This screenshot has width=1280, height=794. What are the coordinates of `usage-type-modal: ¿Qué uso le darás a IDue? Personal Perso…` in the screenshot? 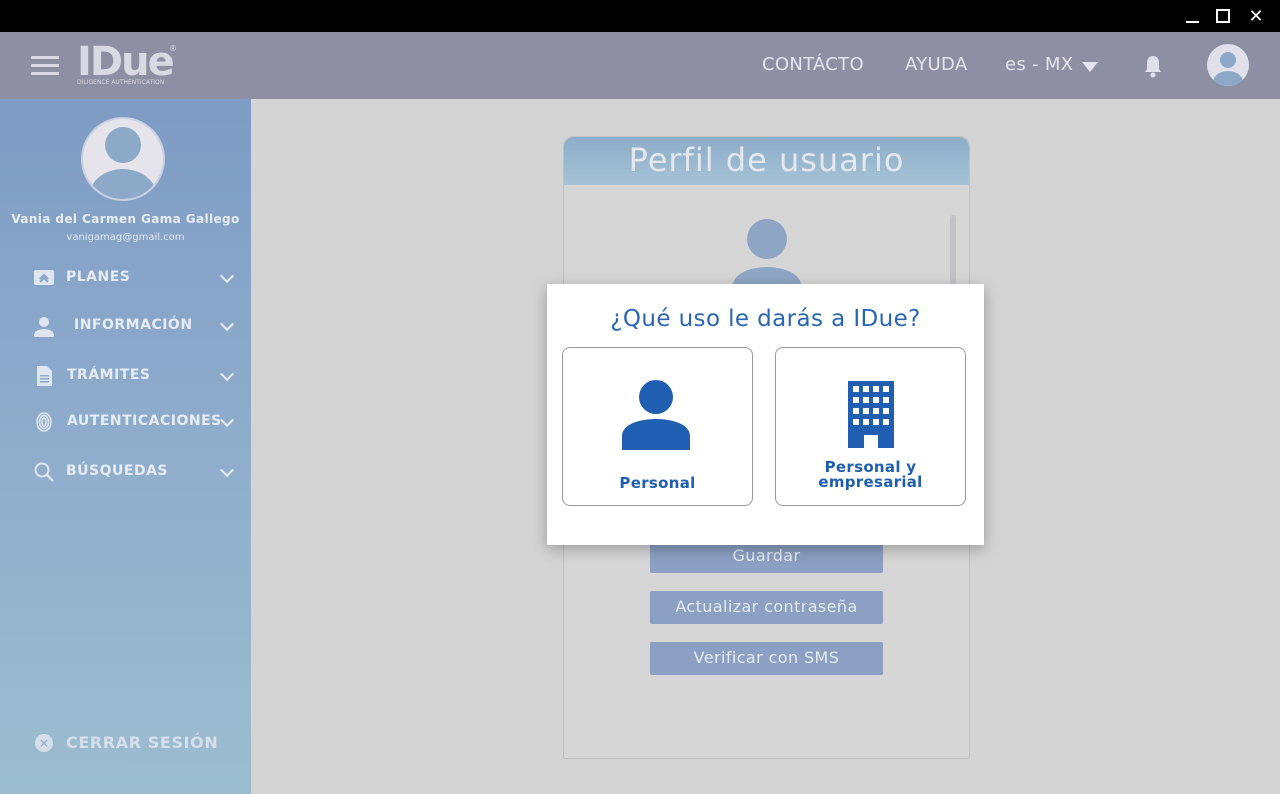 It's located at (765, 414).